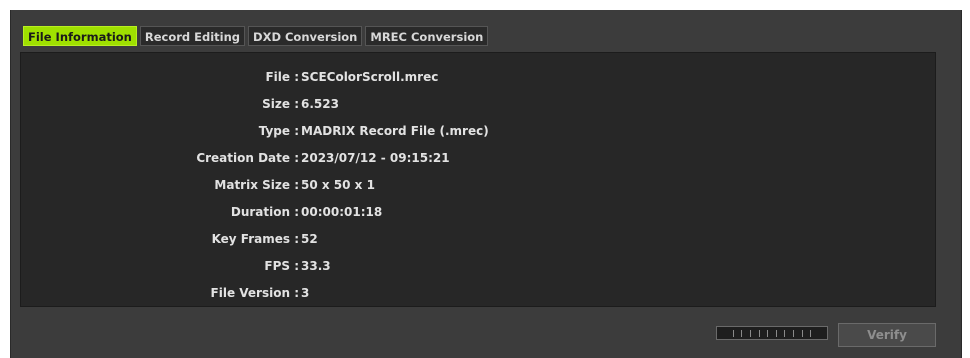 The image size is (970, 358). Describe the element at coordinates (305, 293) in the screenshot. I see `file-version-value: 3` at that location.